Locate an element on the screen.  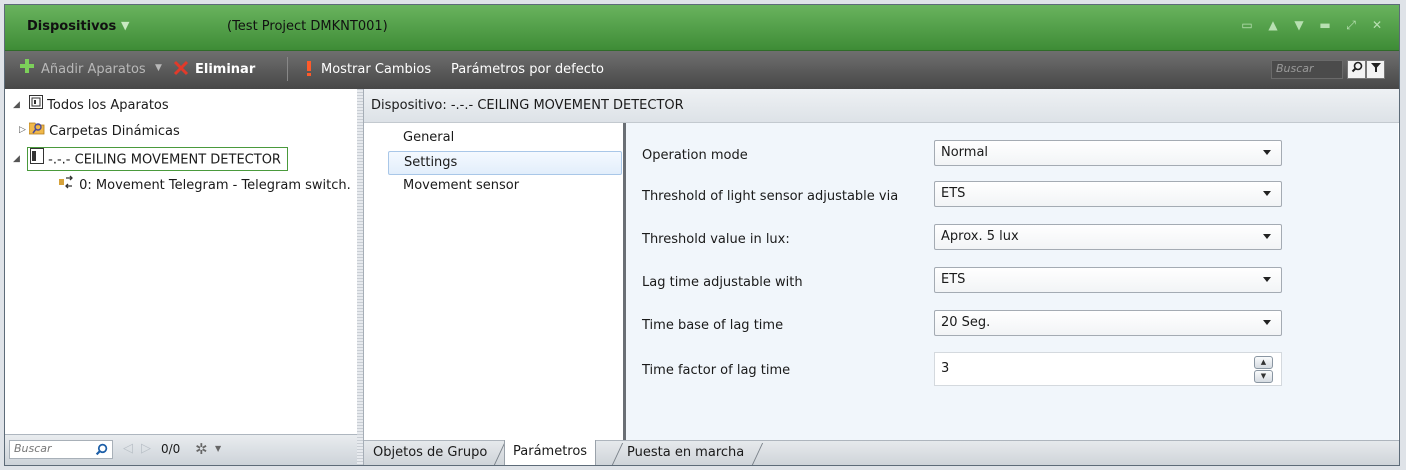
spin-down-icon: ▼ is located at coordinates (1263, 376).